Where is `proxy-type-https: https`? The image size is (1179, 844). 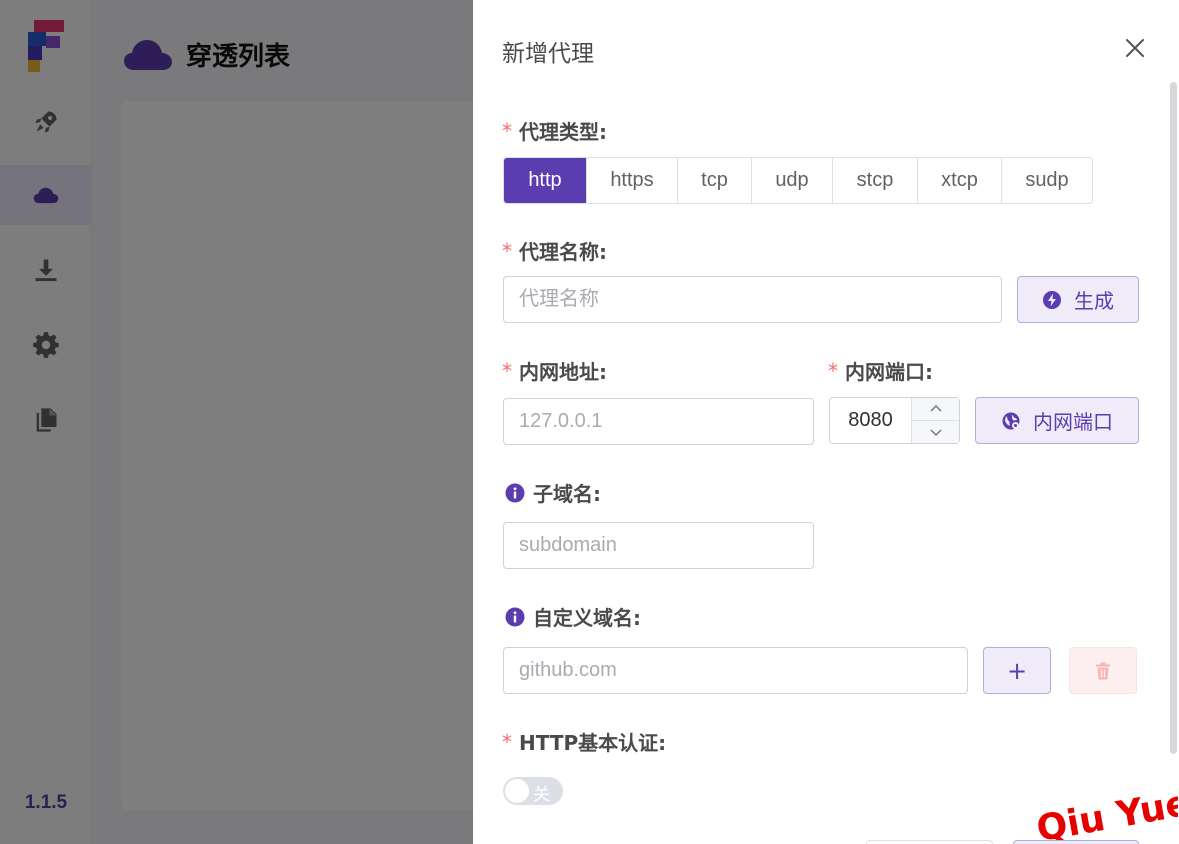
proxy-type-https: https is located at coordinates (631, 180).